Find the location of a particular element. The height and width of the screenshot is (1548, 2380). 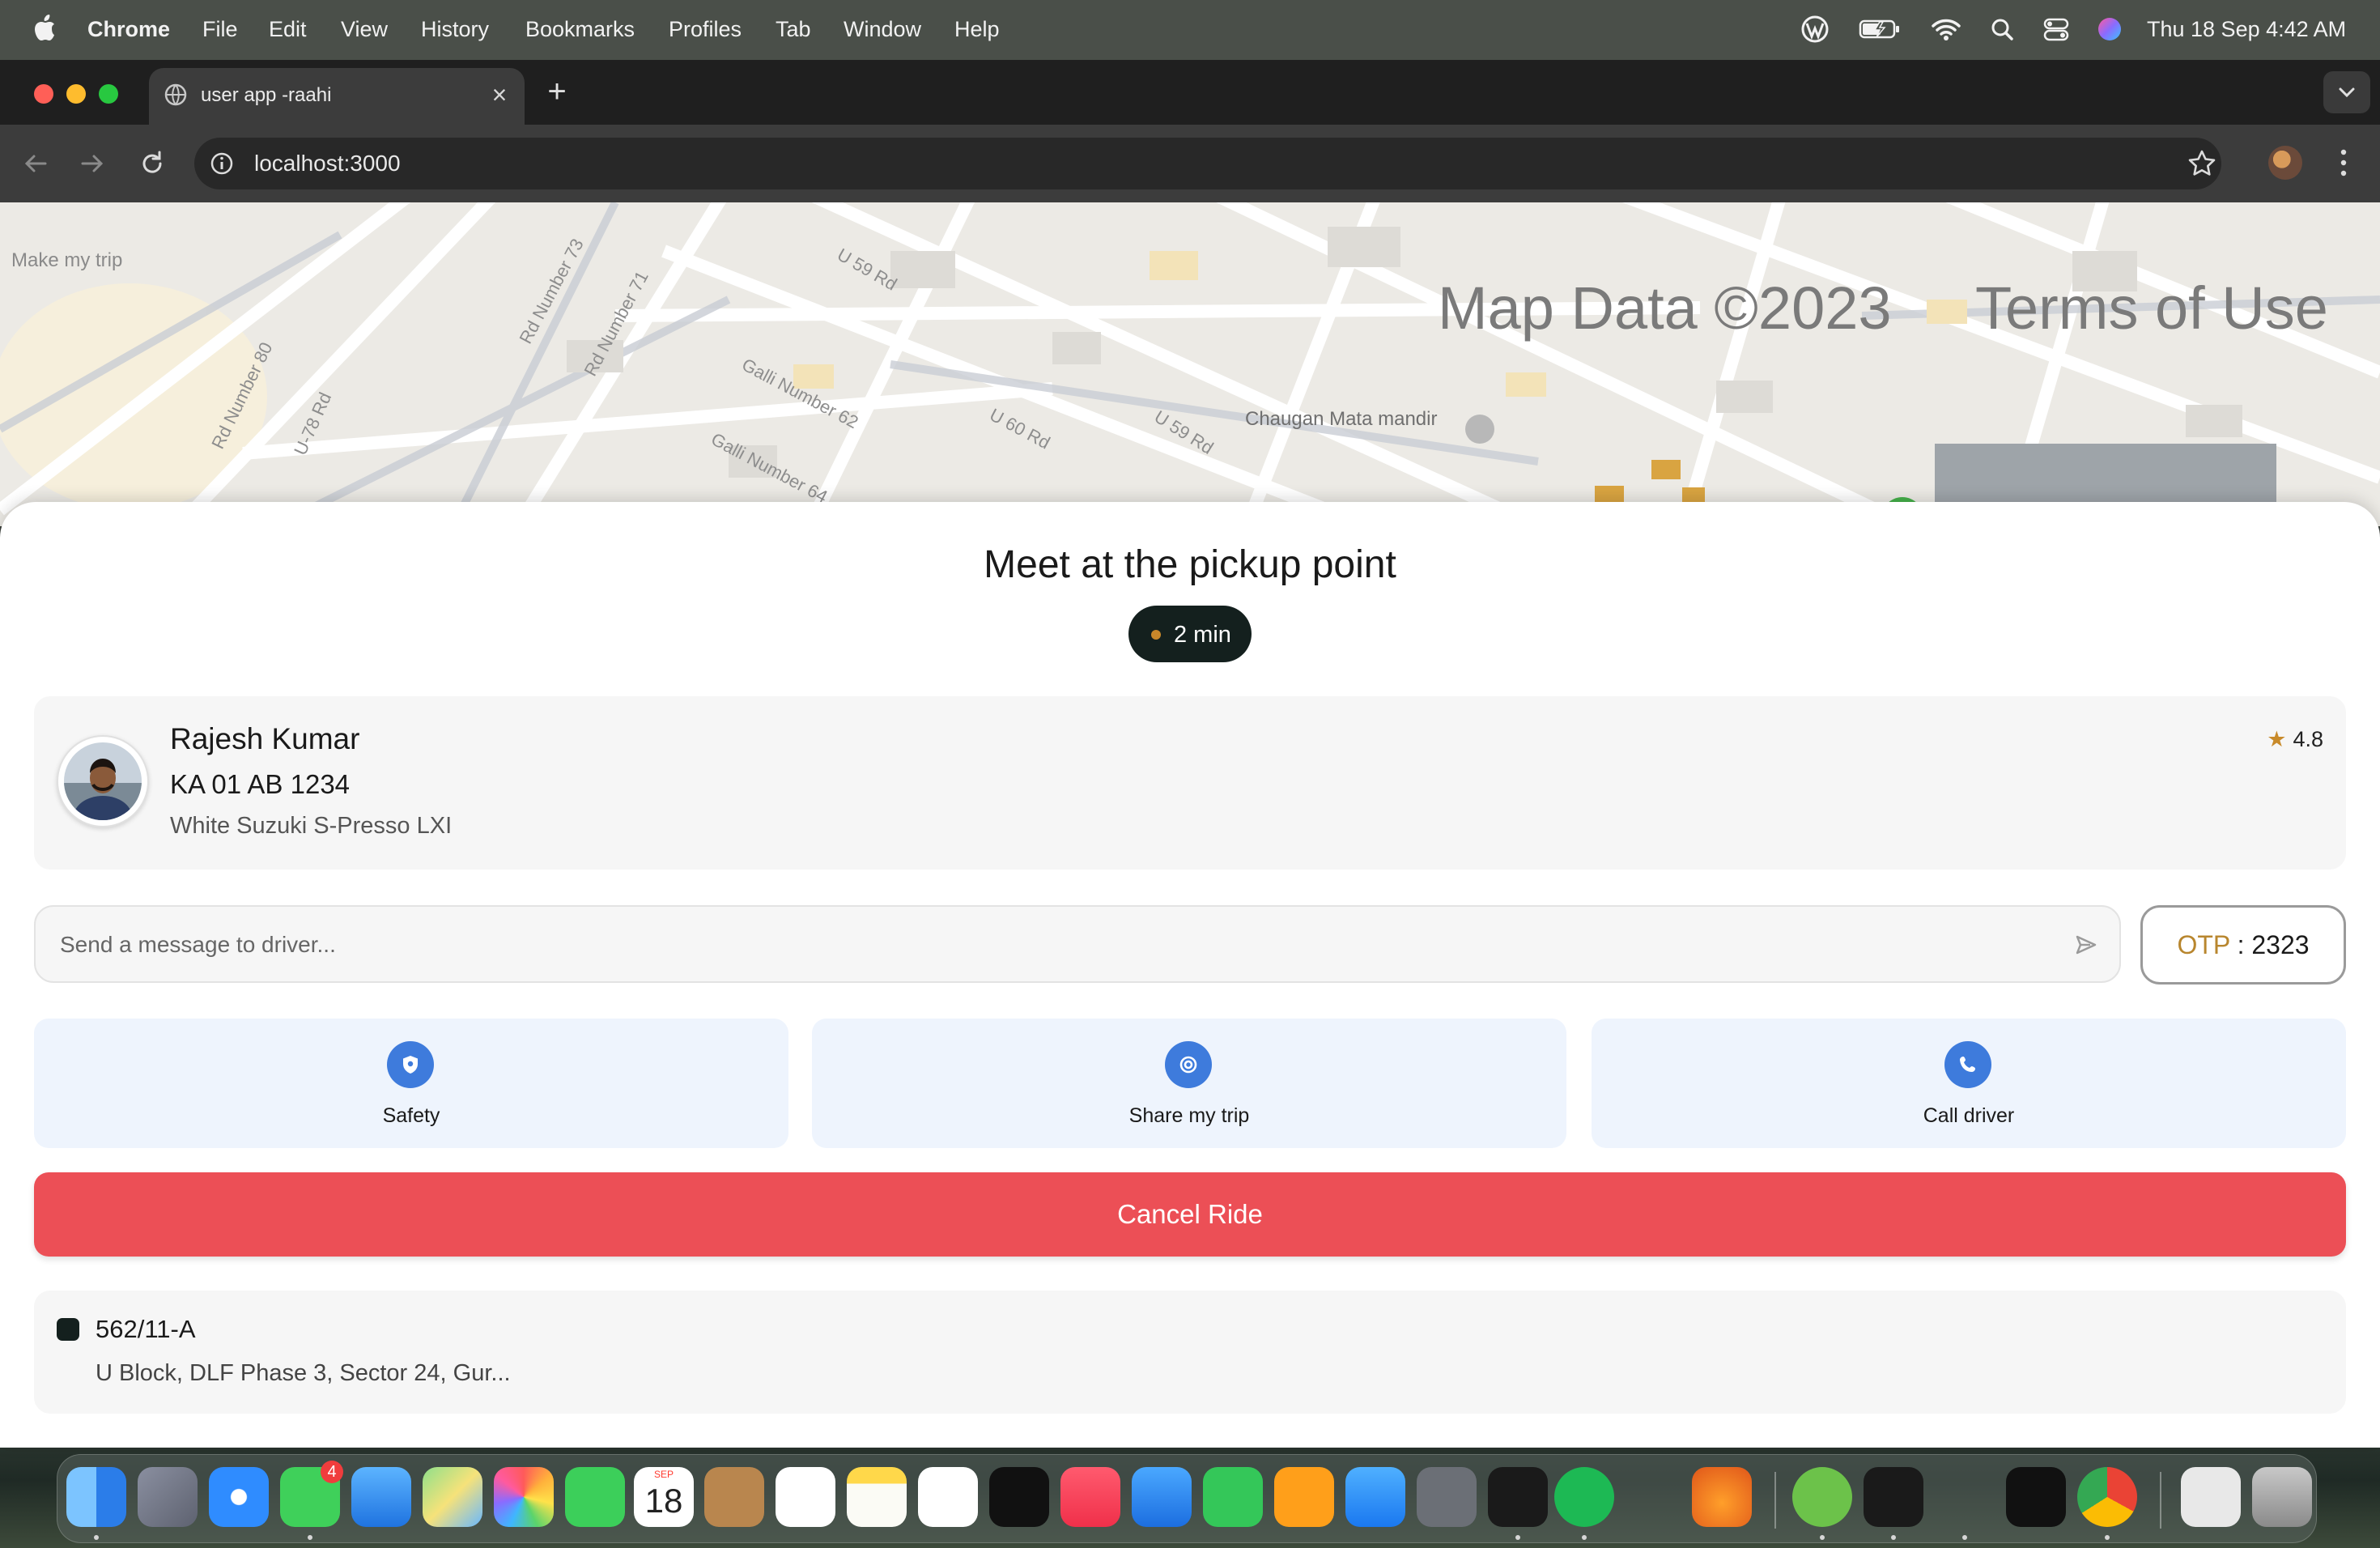

vim-icon is located at coordinates (1965, 1497).